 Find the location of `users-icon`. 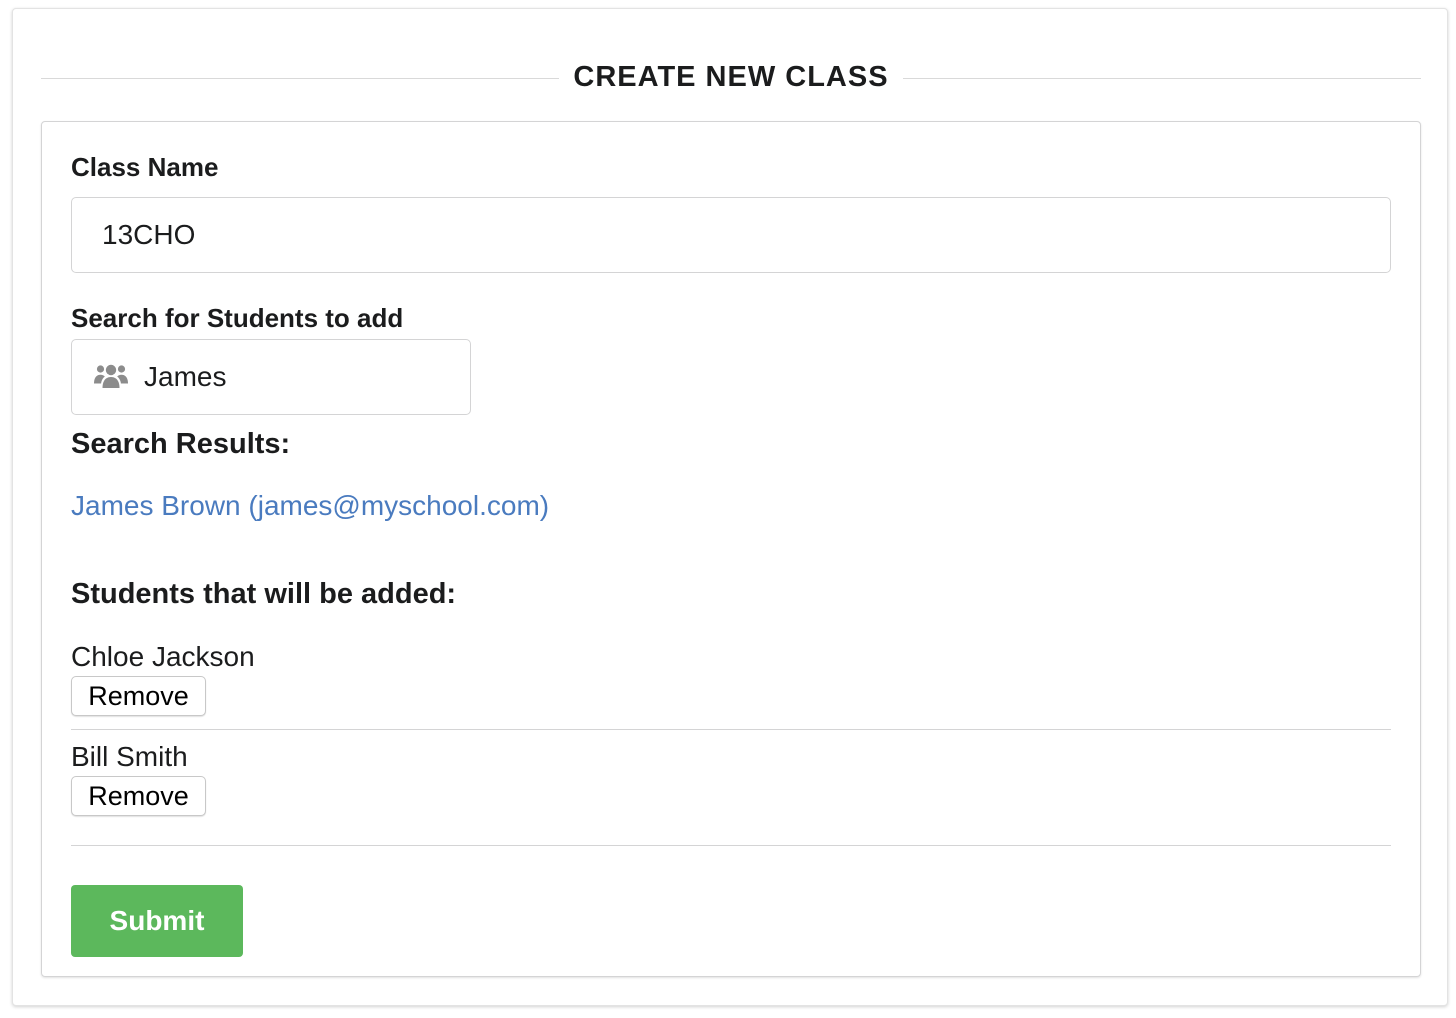

users-icon is located at coordinates (111, 376).